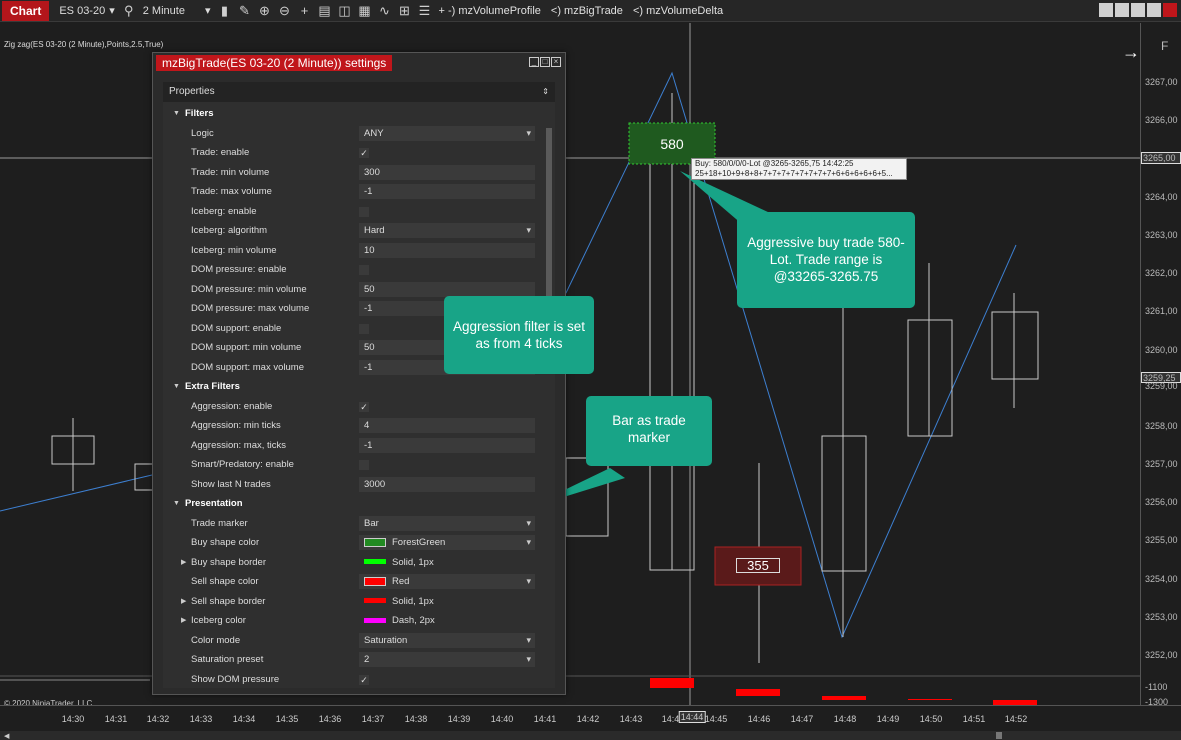 The height and width of the screenshot is (740, 1181). What do you see at coordinates (353, 269) in the screenshot?
I see `property-row: DOM pressure: enable` at bounding box center [353, 269].